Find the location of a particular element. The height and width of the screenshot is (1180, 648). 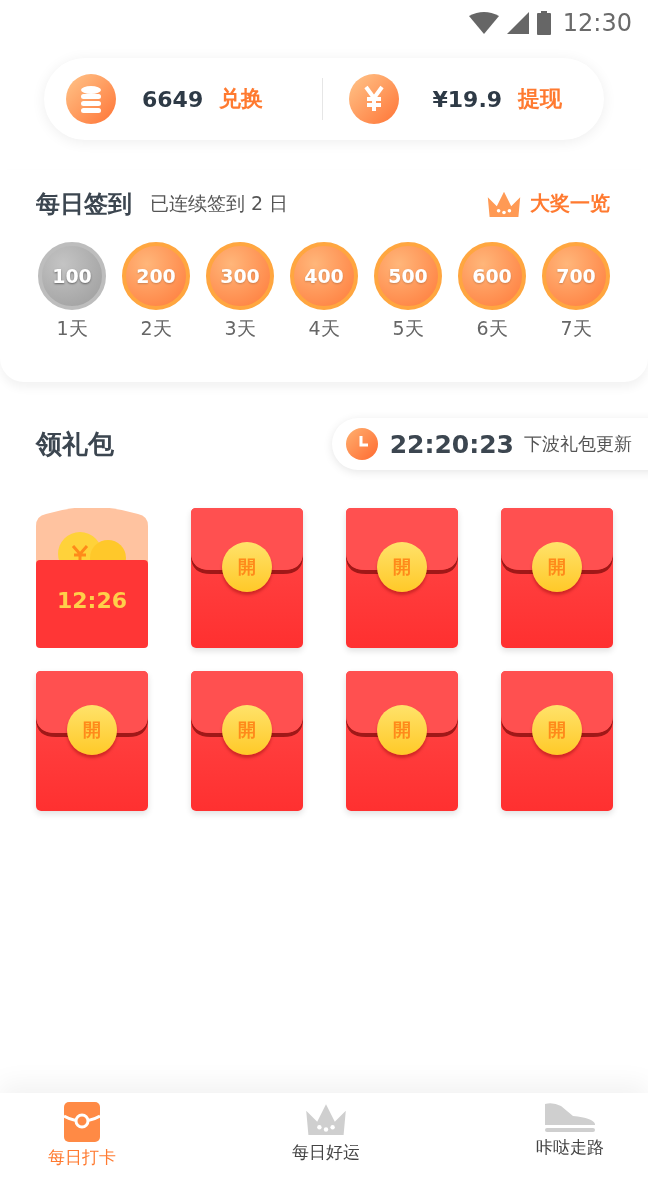

yen-icon is located at coordinates (373, 99).